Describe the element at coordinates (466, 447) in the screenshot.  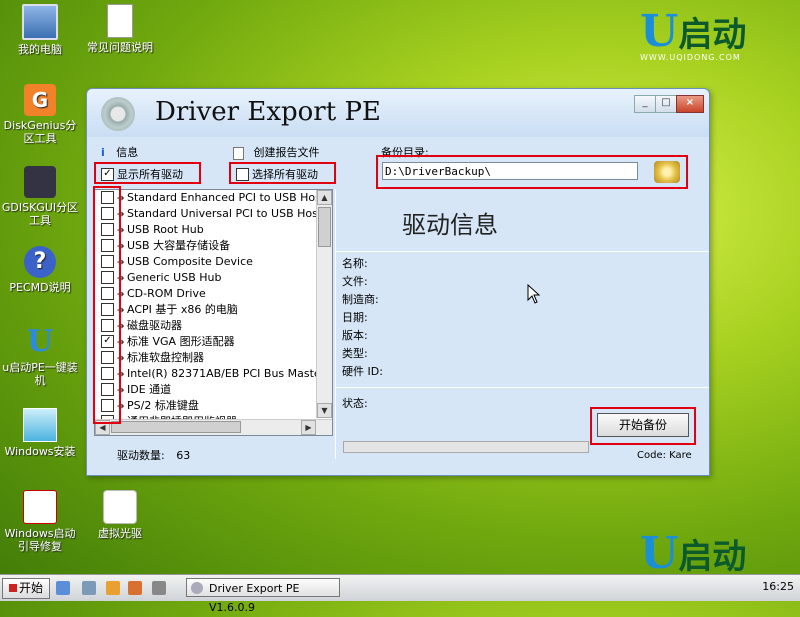
I see `progress-bar` at that location.